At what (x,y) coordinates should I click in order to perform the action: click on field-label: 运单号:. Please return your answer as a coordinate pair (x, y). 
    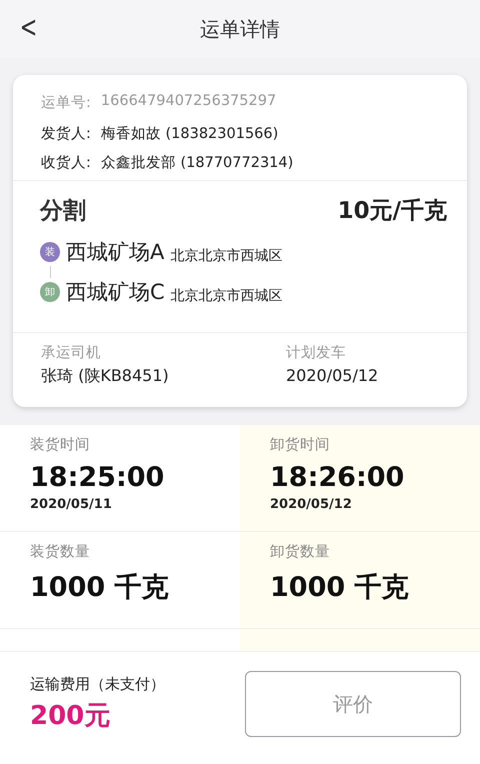
    Looking at the image, I should click on (66, 103).